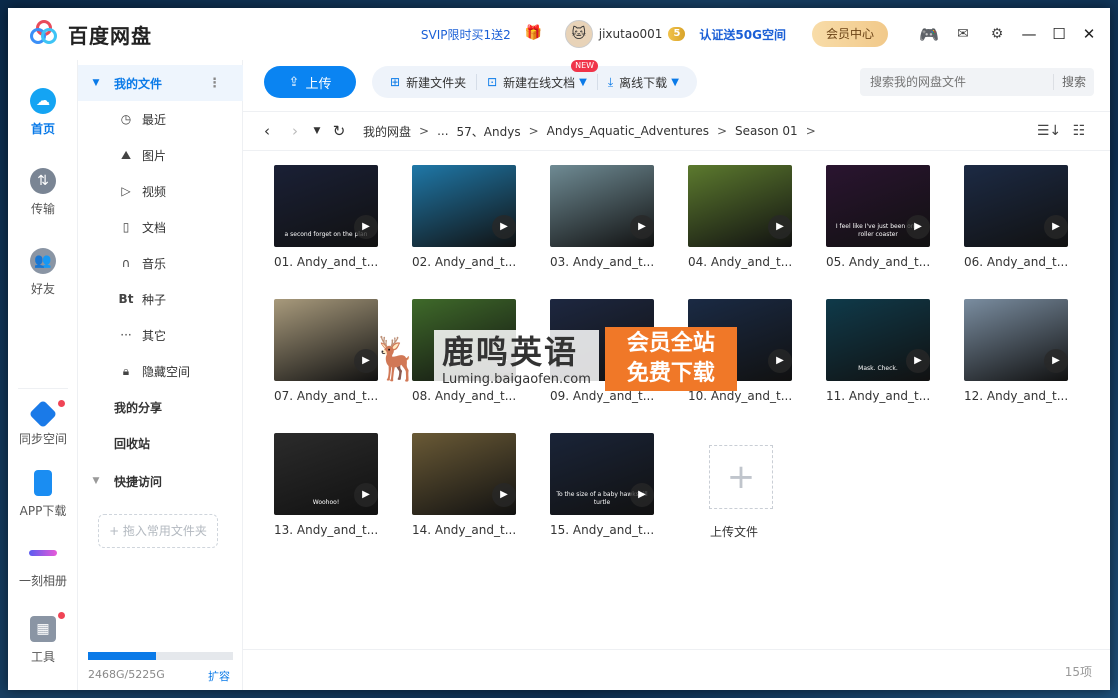 The width and height of the screenshot is (1118, 698). Describe the element at coordinates (628, 131) in the screenshot. I see `breadcrumb-item: Andys_Aquatic_Adventures` at that location.